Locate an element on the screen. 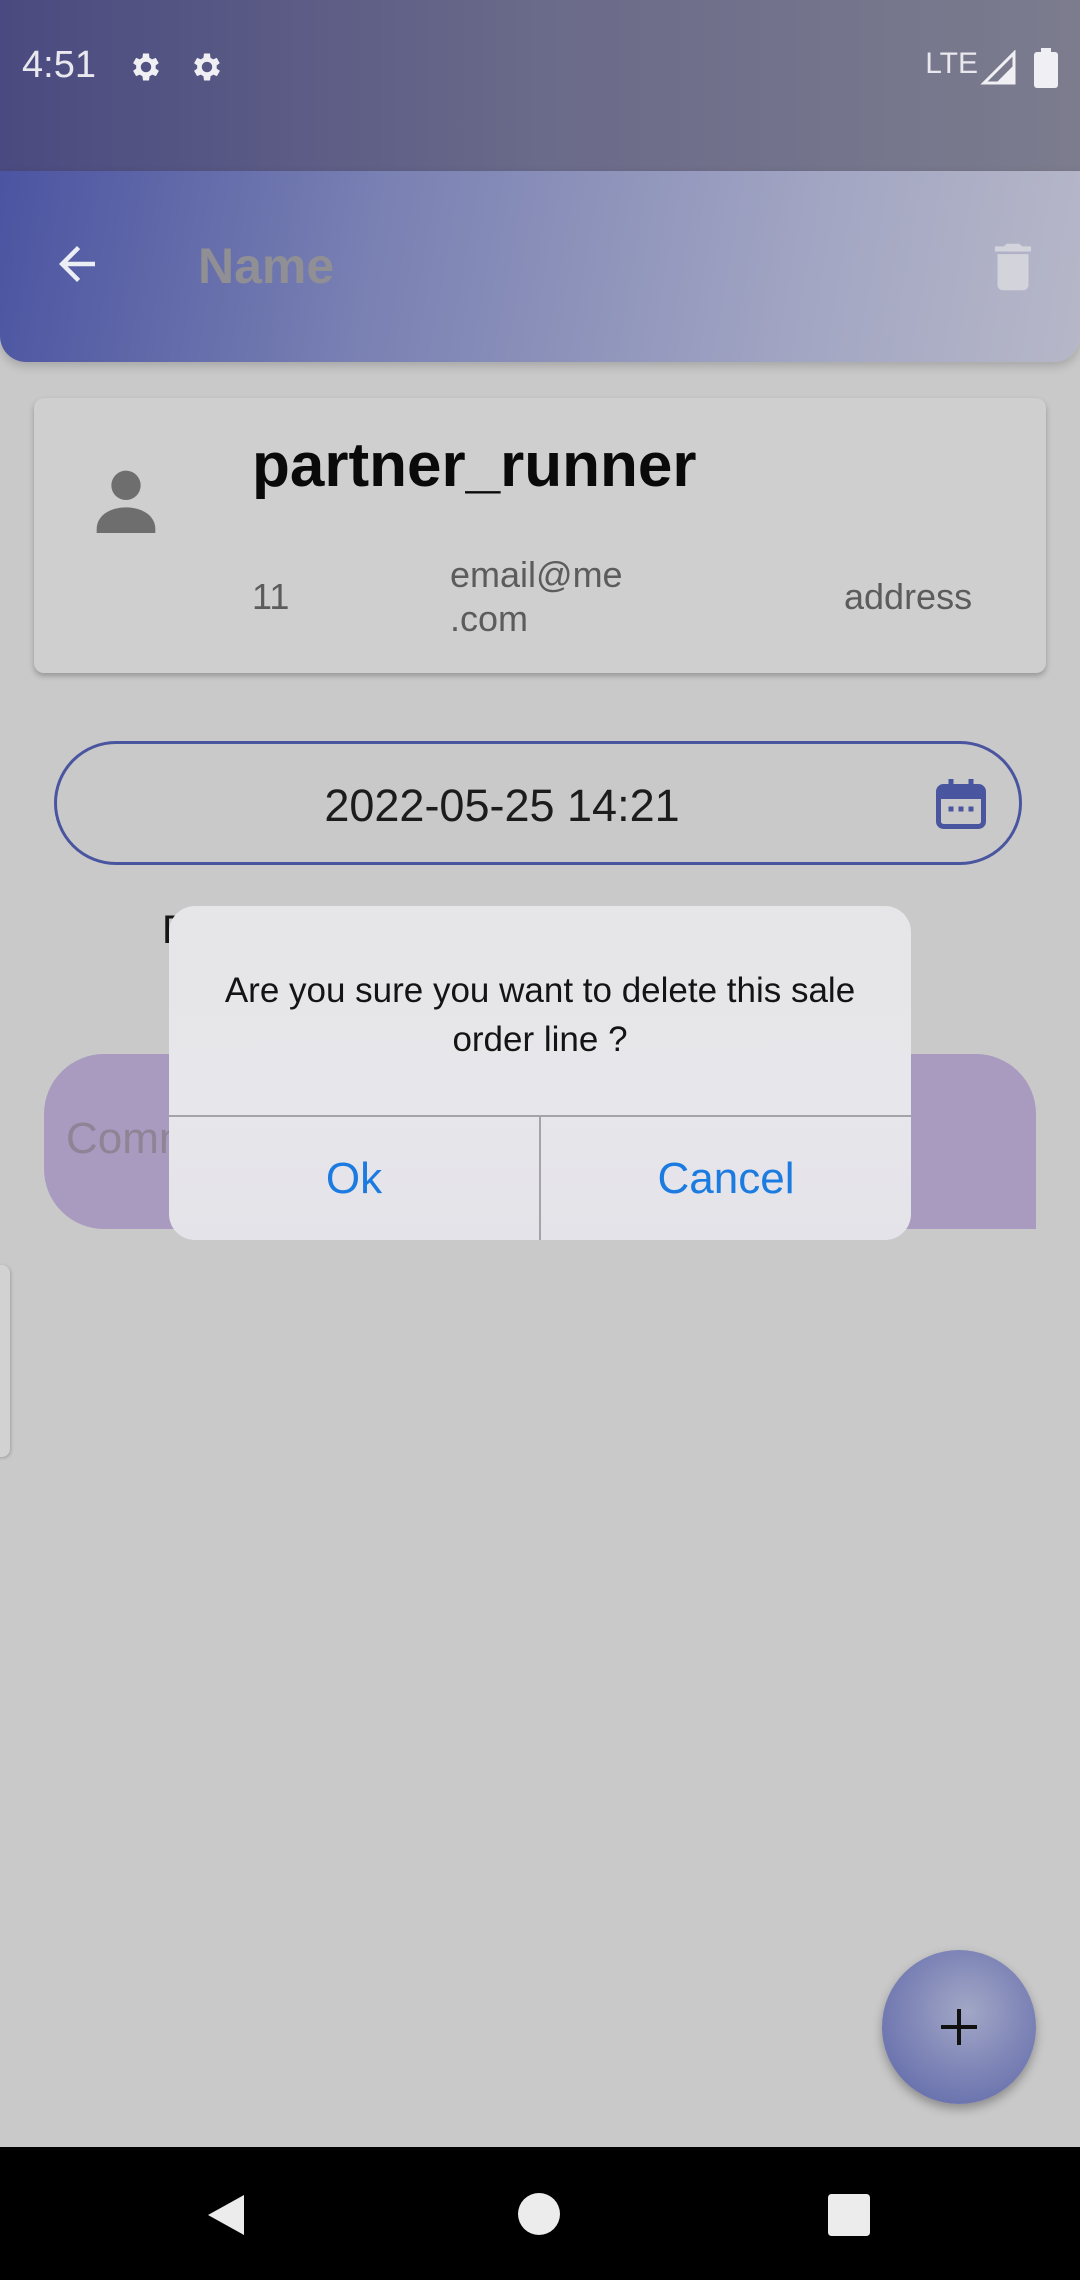 The image size is (1080, 2280). navigation-bar is located at coordinates (540, 2213).